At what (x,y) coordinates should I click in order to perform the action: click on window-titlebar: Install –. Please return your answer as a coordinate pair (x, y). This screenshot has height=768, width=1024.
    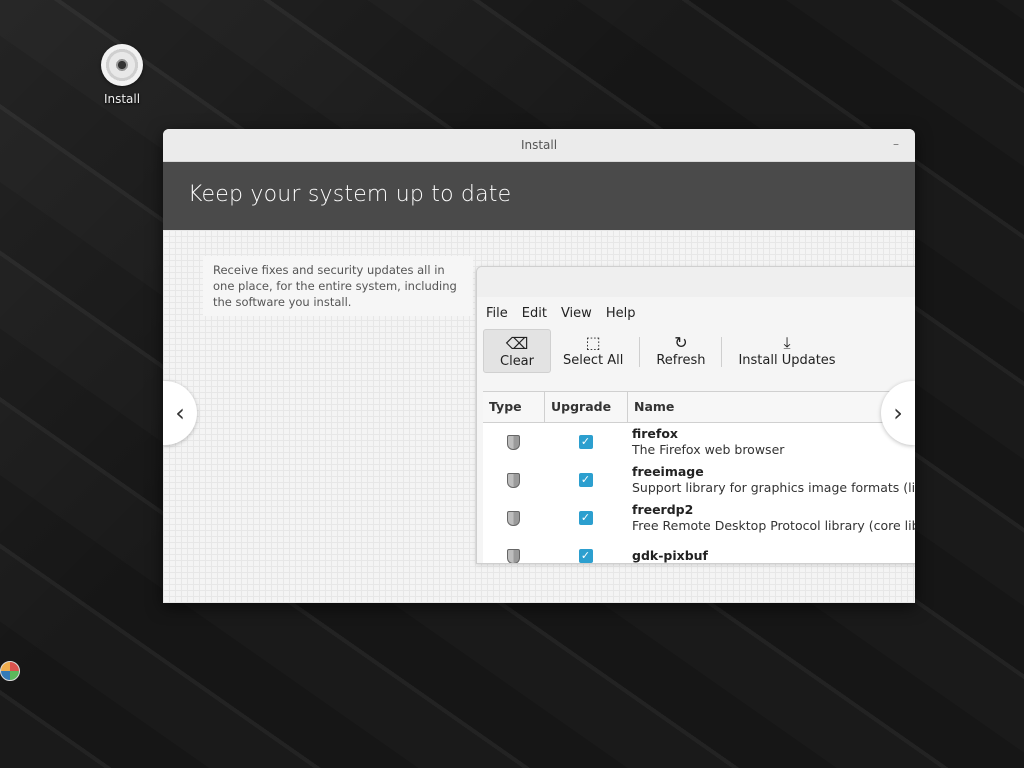
    Looking at the image, I should click on (539, 145).